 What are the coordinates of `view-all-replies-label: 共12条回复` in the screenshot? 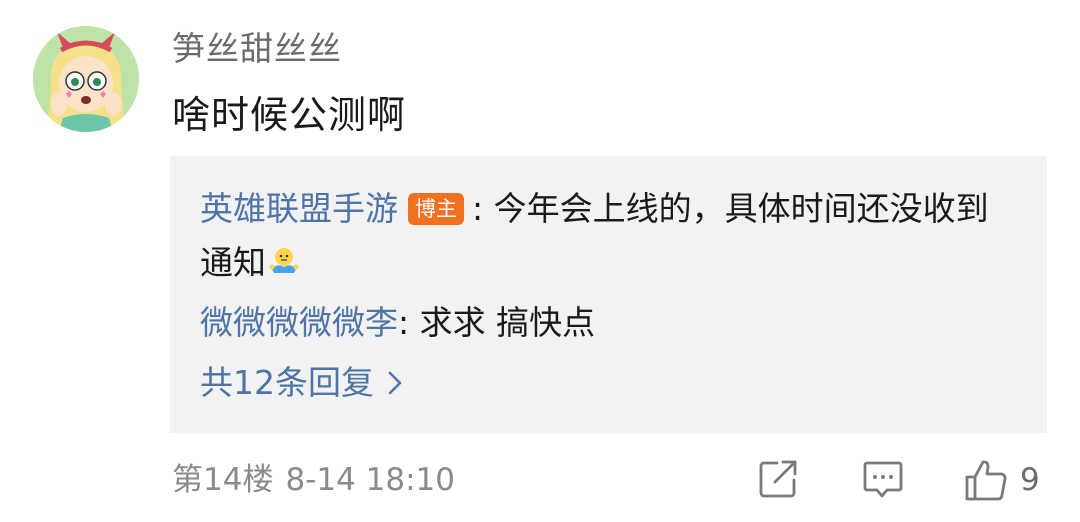 It's located at (287, 382).